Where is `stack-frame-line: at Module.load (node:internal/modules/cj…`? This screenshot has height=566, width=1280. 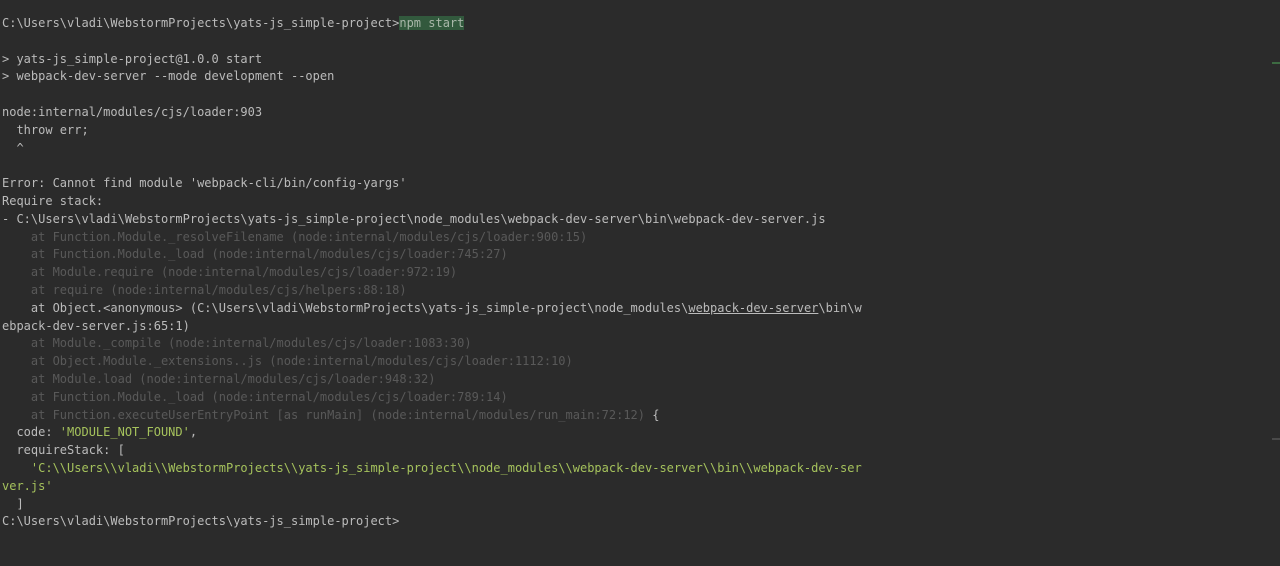 stack-frame-line: at Module.load (node:internal/modules/cj… is located at coordinates (219, 378).